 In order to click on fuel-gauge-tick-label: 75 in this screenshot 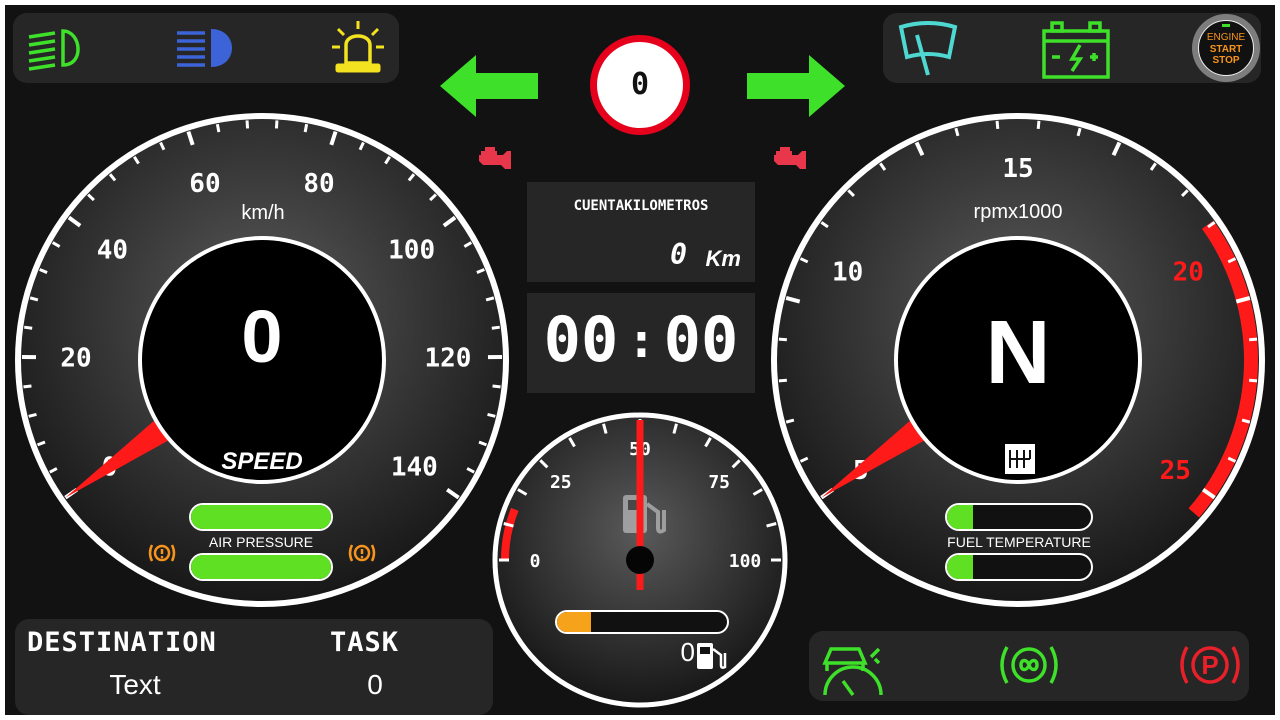, I will do `click(719, 482)`.